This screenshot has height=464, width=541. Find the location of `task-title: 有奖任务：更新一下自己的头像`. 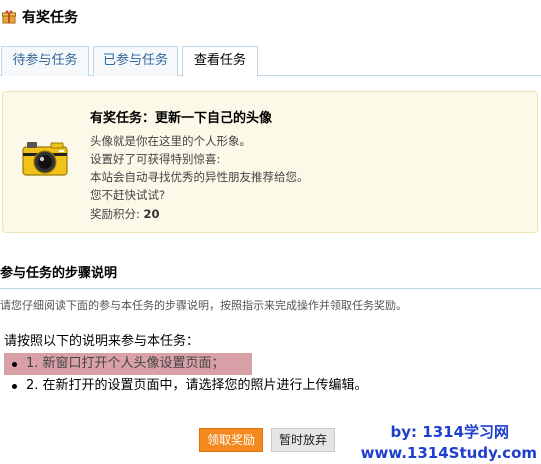

task-title: 有奖任务：更新一下自己的头像 is located at coordinates (181, 118).